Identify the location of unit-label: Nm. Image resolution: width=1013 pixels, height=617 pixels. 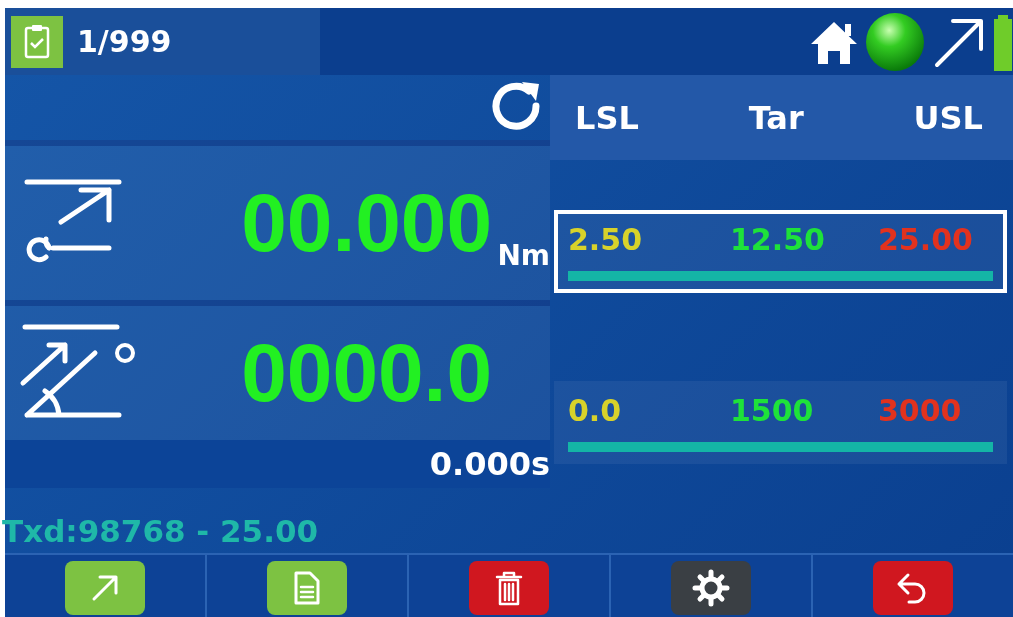
(523, 255).